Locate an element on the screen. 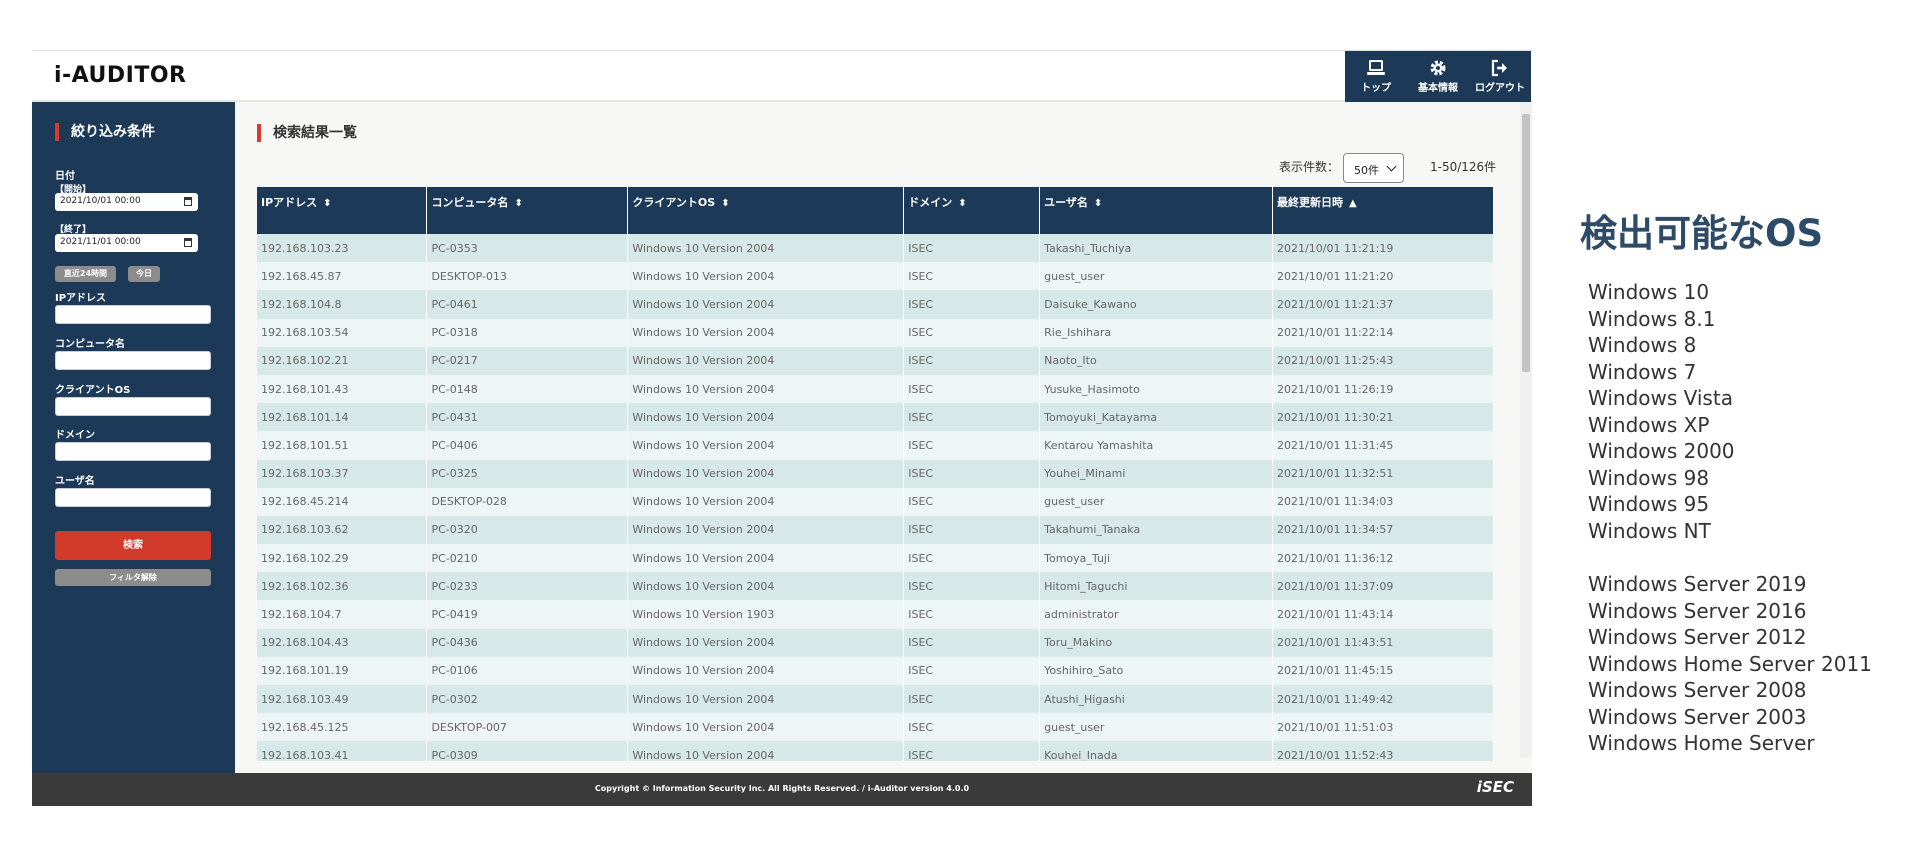 This screenshot has width=1920, height=849. isec-logo: iSEC is located at coordinates (1495, 787).